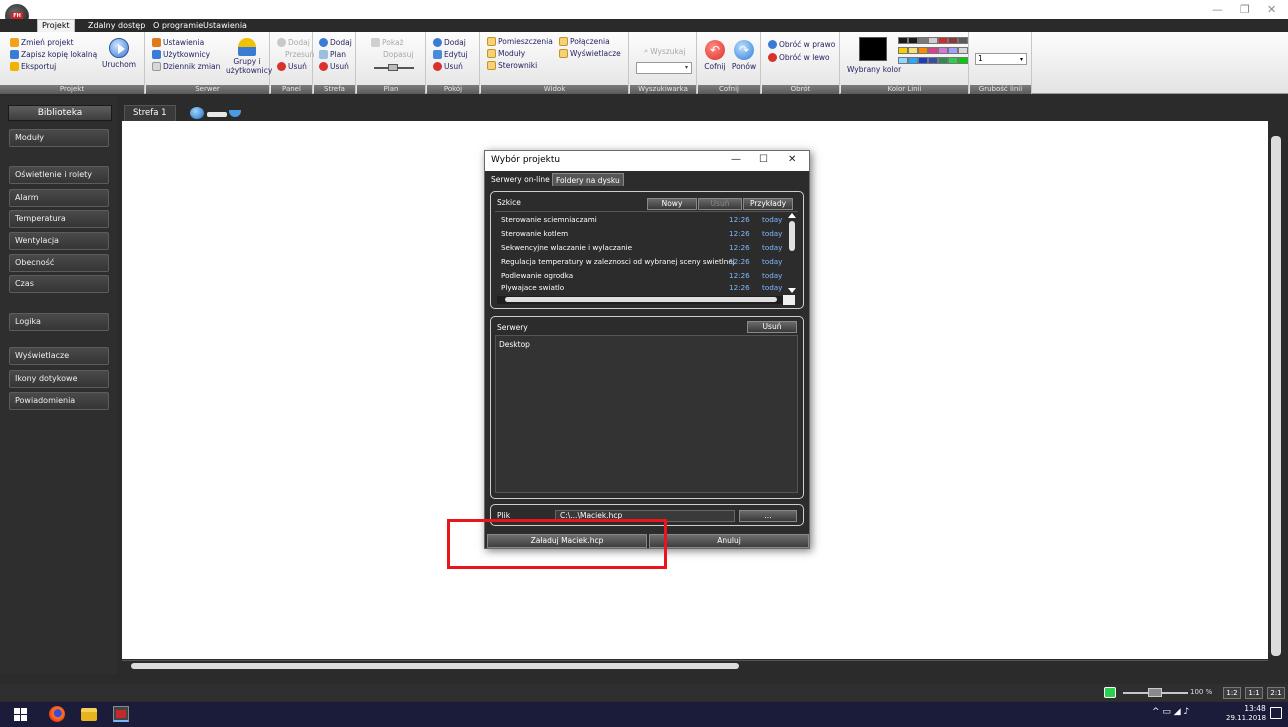 This screenshot has width=1288, height=727. What do you see at coordinates (646, 220) in the screenshot?
I see `sketch-row: Sterowanie sciemniaczami 12:26 today` at bounding box center [646, 220].